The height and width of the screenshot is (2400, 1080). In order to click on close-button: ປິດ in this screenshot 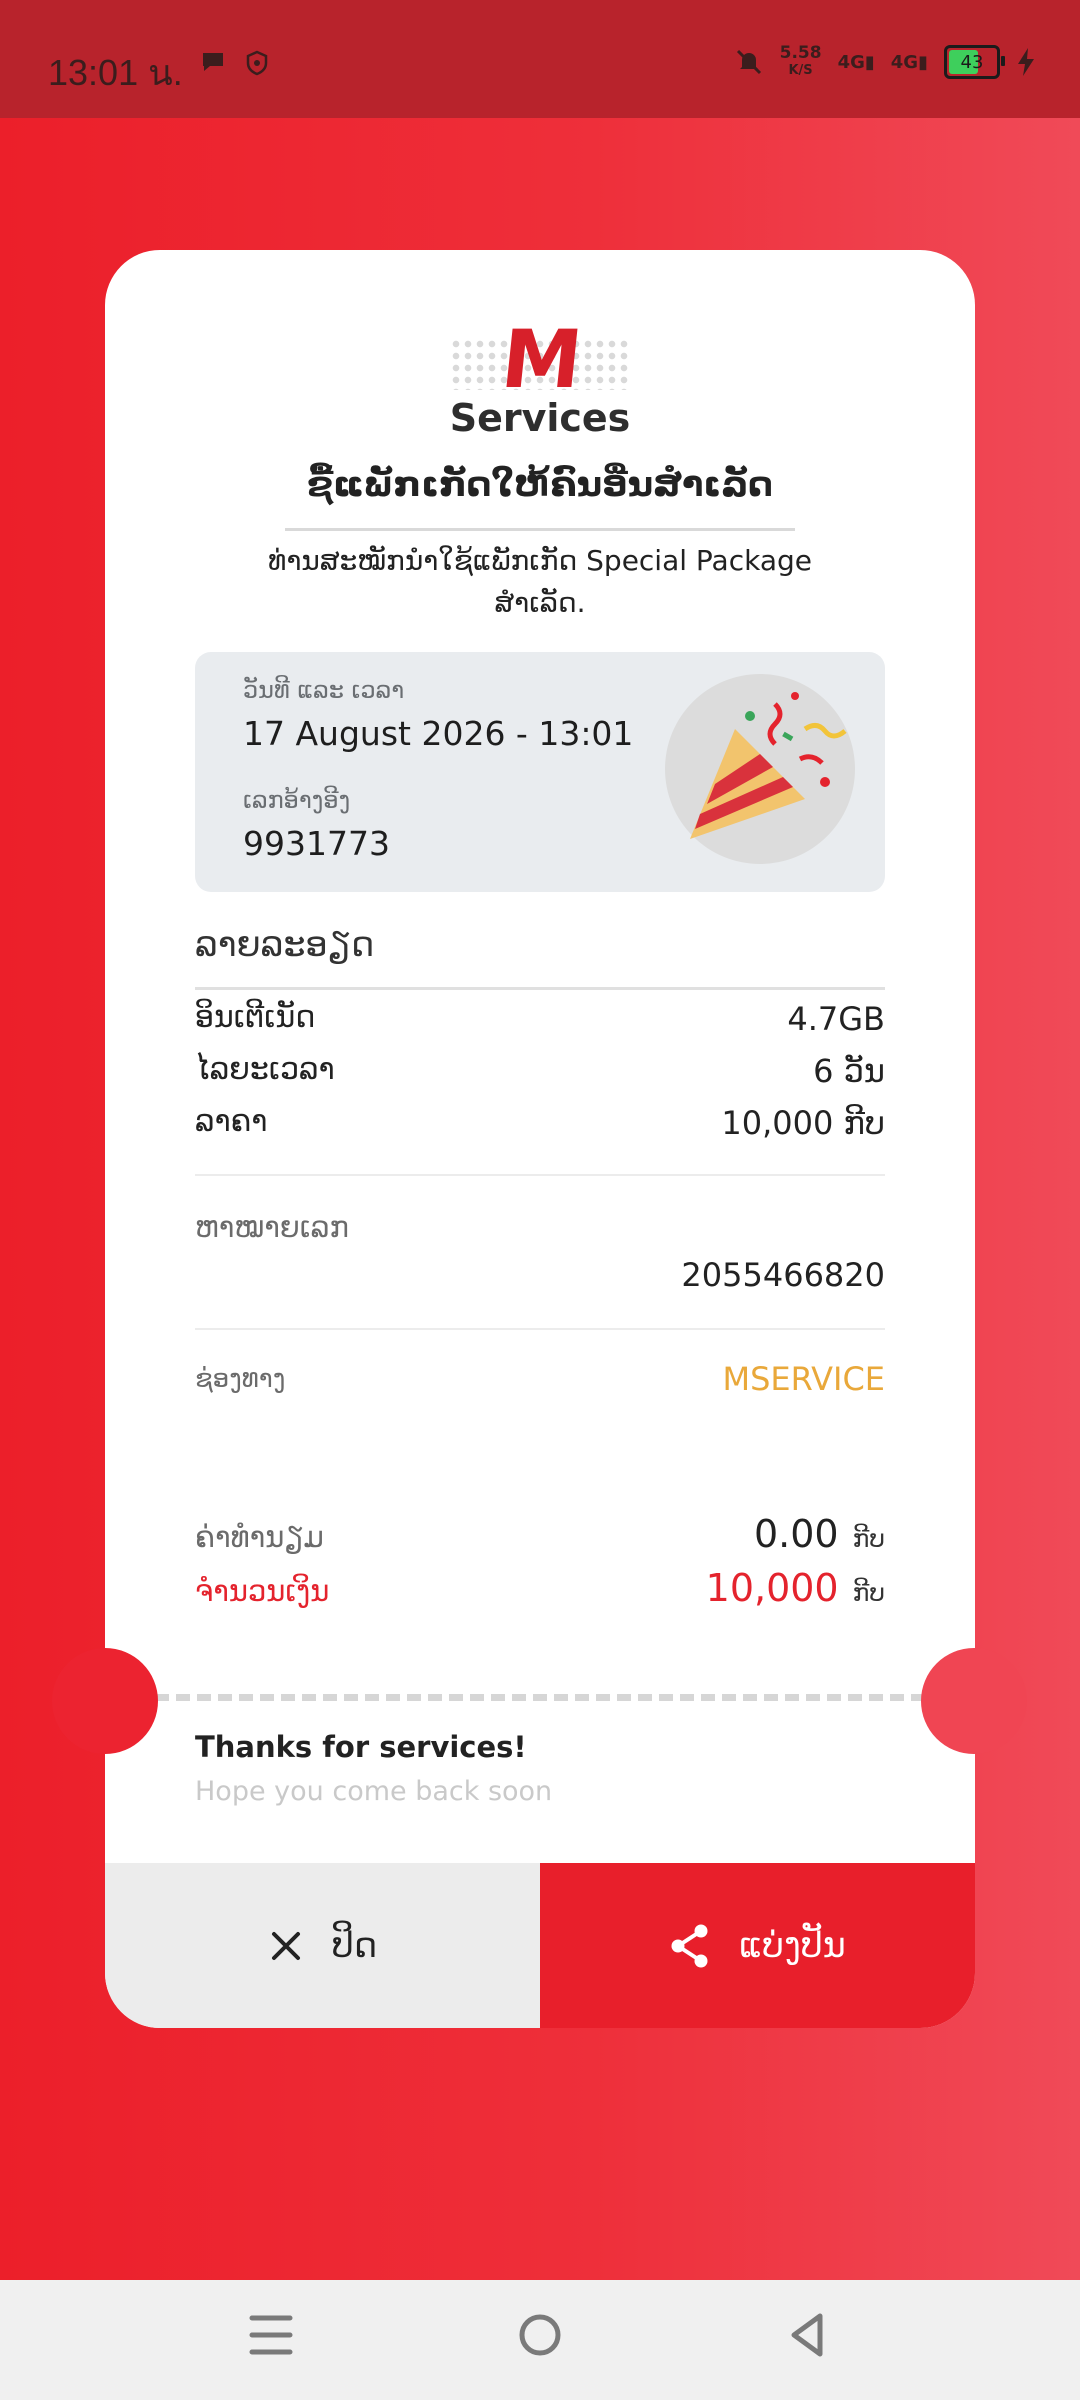, I will do `click(322, 1945)`.